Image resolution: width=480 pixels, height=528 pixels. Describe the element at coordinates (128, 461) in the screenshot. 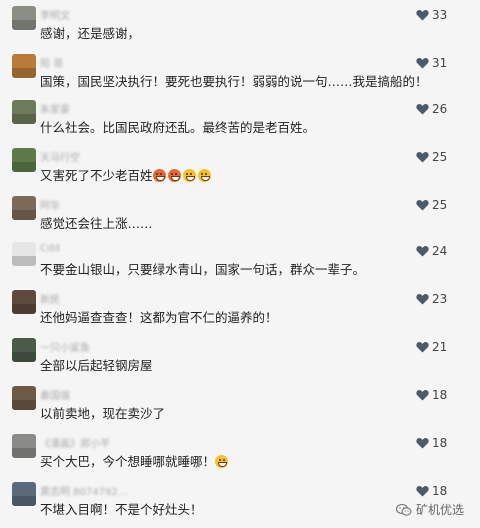

I see `comment-text-content: 买个大巴，今个想睡哪就睡哪！` at that location.